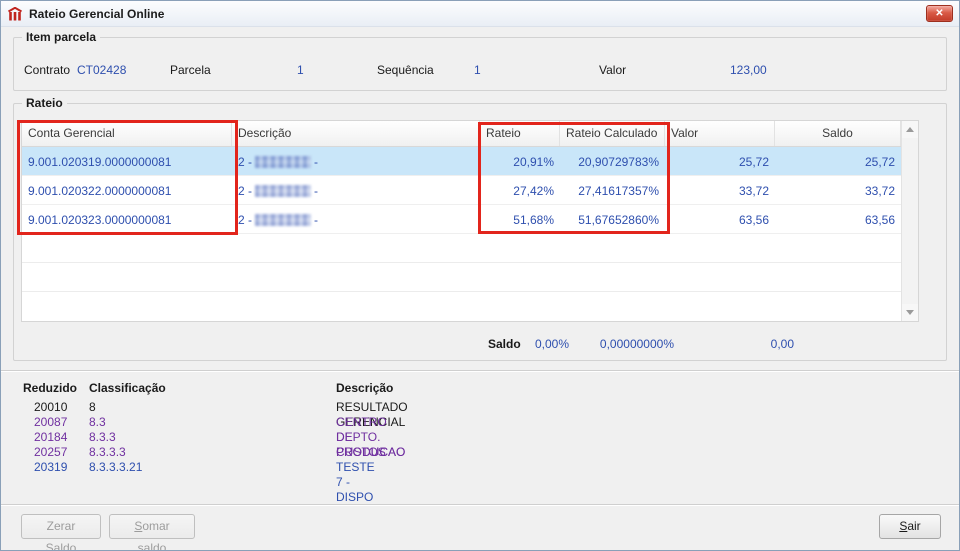 Image resolution: width=960 pixels, height=551 pixels. What do you see at coordinates (879, 191) in the screenshot?
I see `cell-saldo: 33,72` at bounding box center [879, 191].